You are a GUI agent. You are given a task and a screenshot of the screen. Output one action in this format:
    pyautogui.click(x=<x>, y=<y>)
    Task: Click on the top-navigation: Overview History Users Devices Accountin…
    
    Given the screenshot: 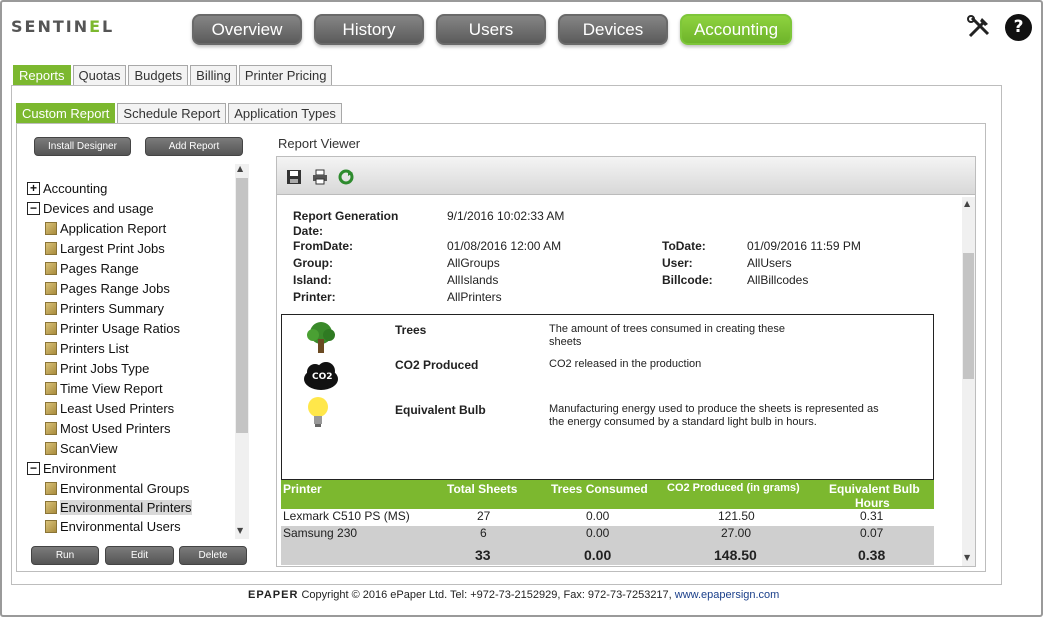 What is the action you would take?
    pyautogui.click(x=492, y=29)
    